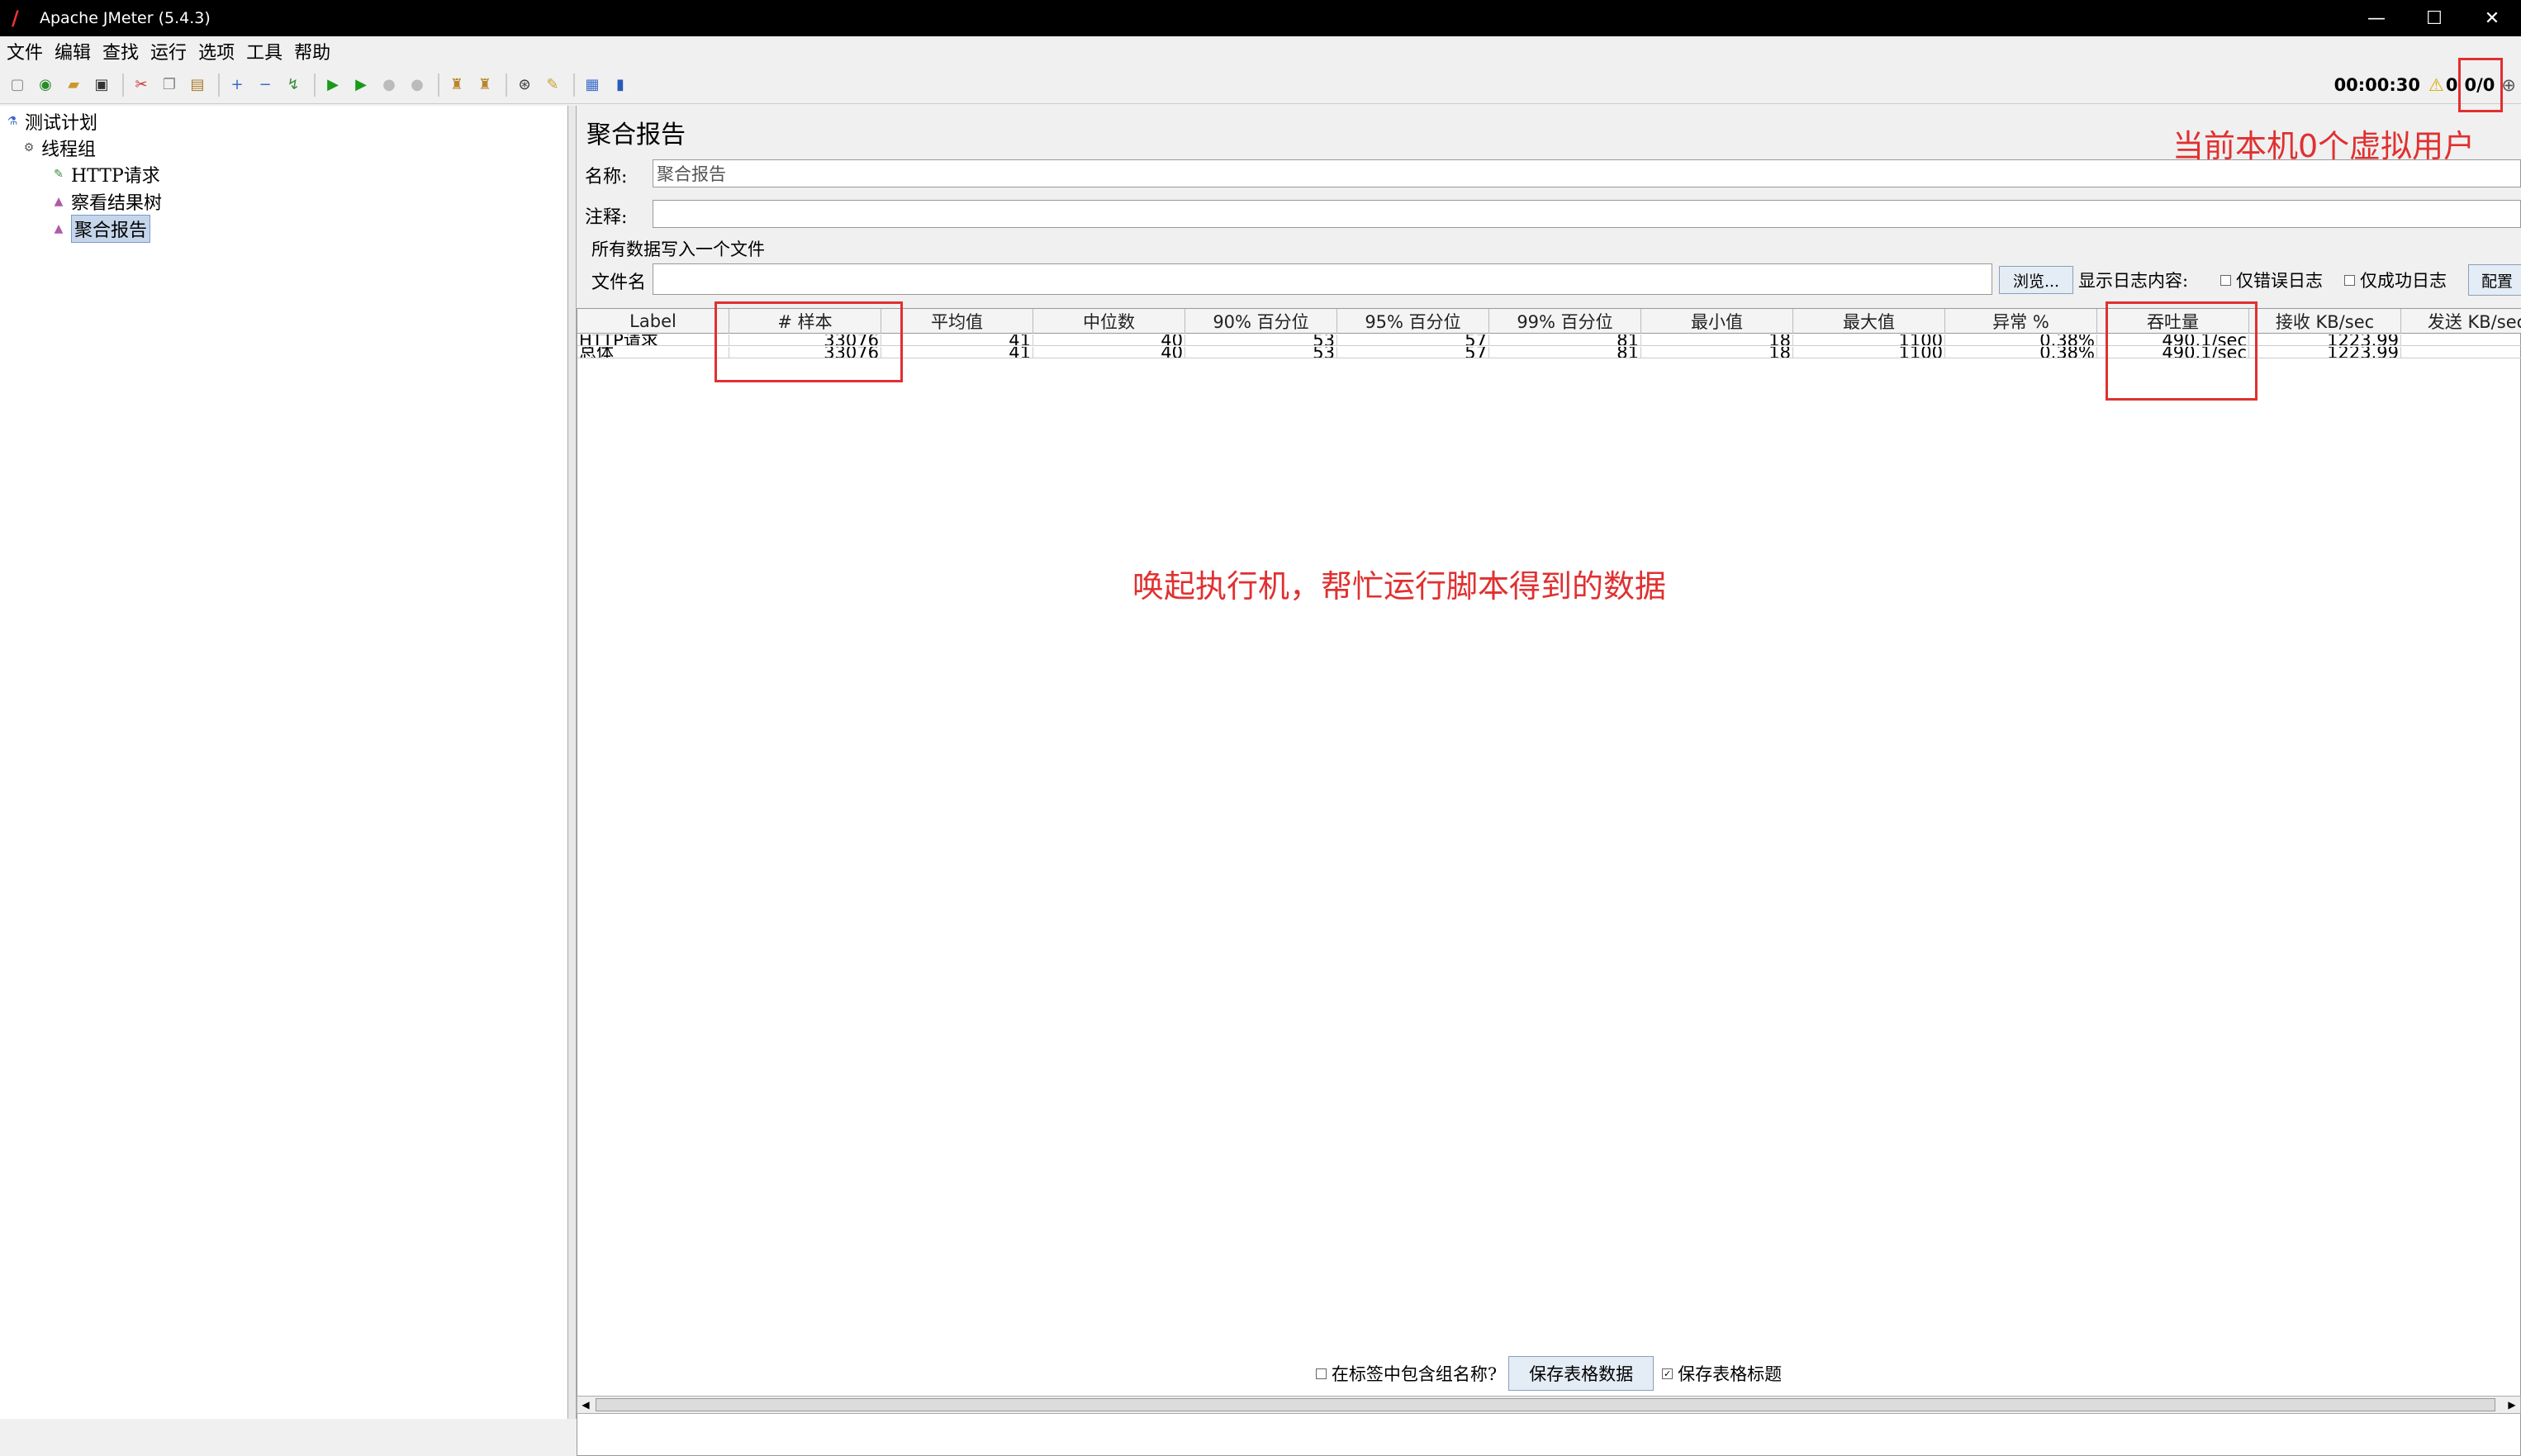 The width and height of the screenshot is (2521, 1456). What do you see at coordinates (2271, 280) in the screenshot?
I see `errors-only-checkbox: 仅错误日志` at bounding box center [2271, 280].